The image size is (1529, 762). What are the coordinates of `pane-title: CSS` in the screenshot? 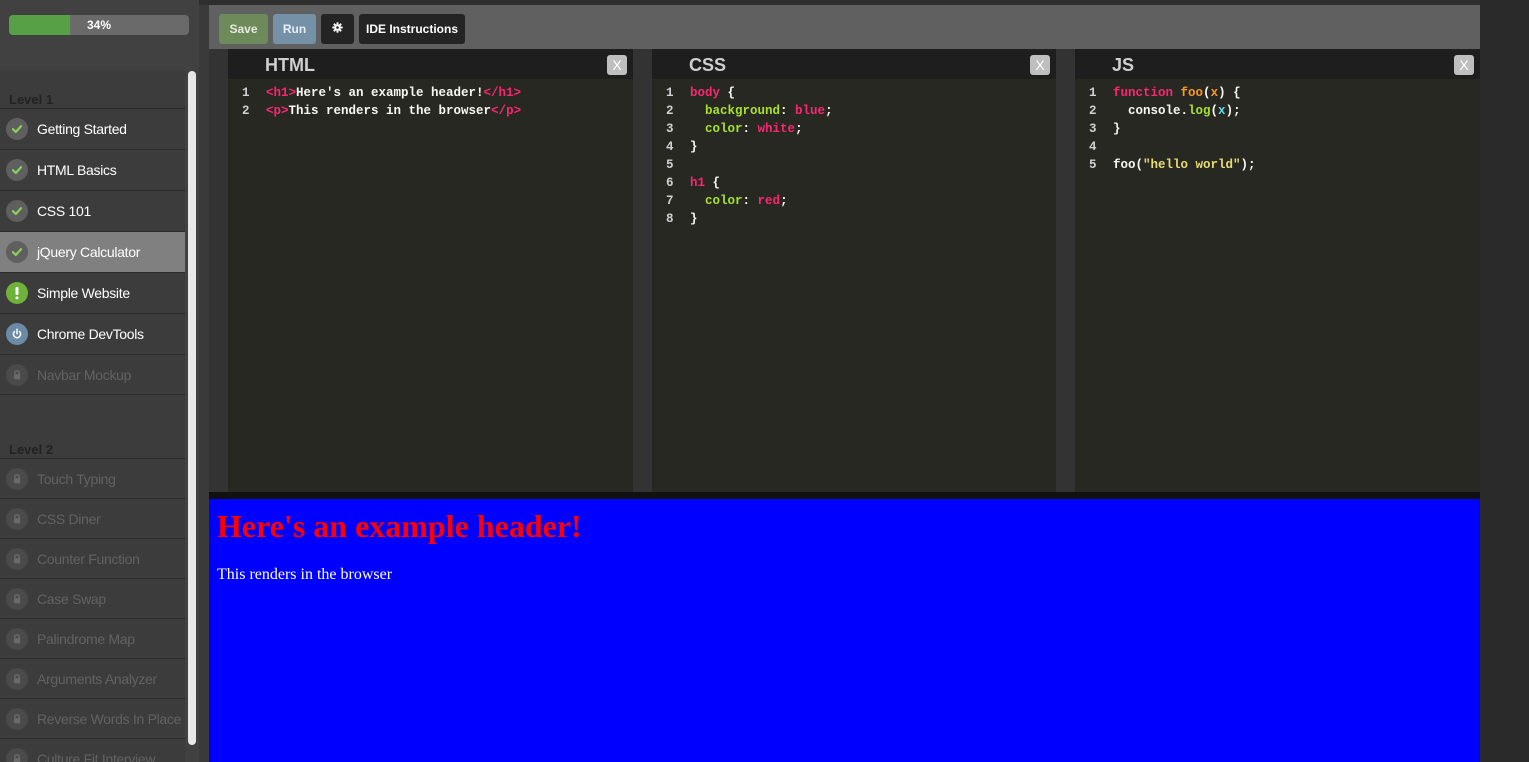 It's located at (708, 65).